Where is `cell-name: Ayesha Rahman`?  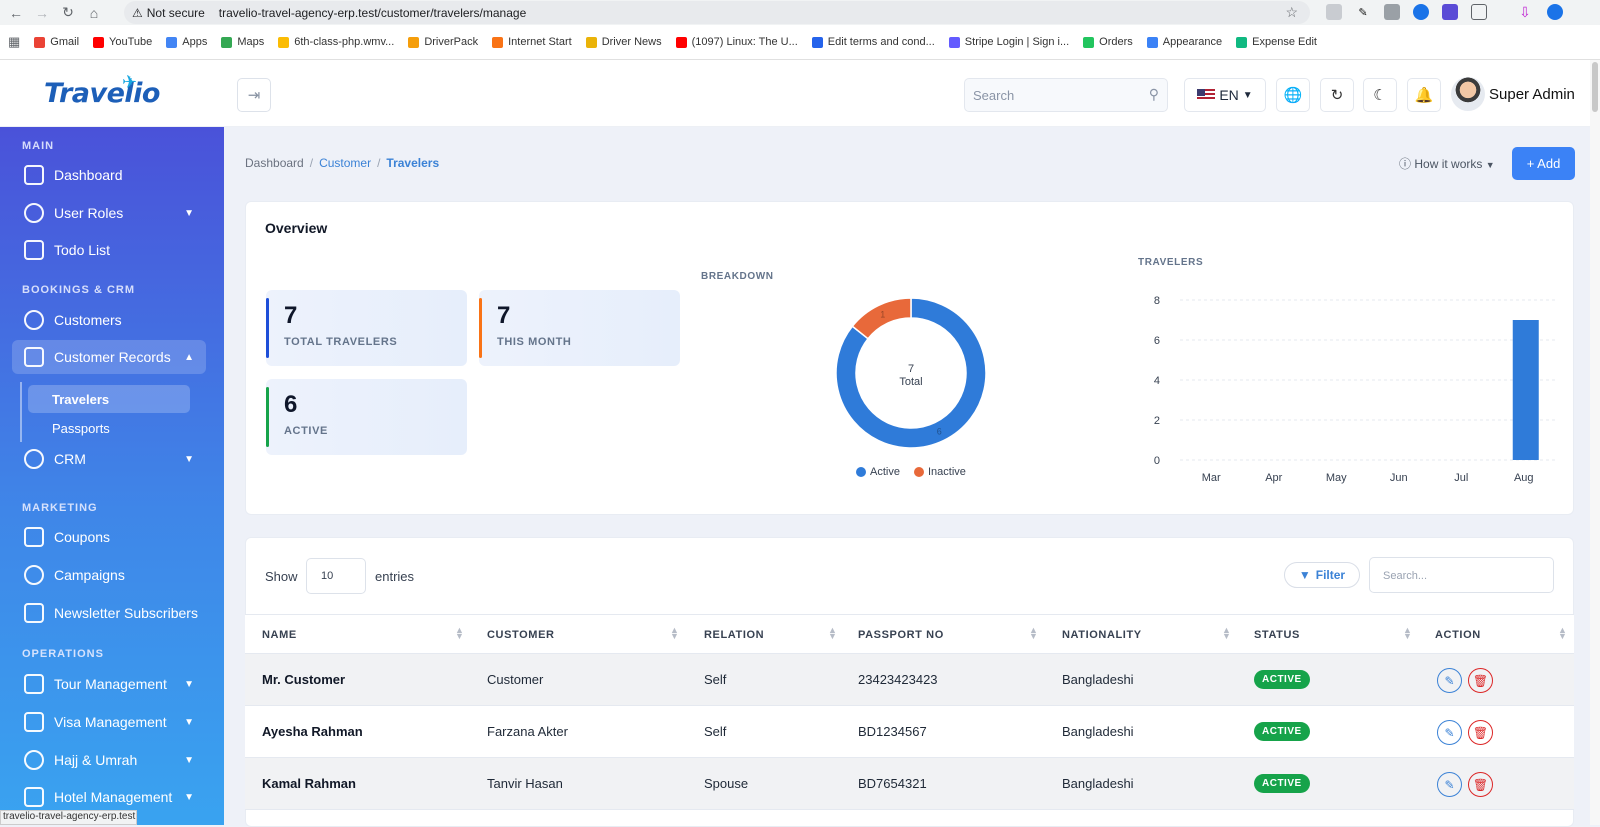
cell-name: Ayesha Rahman is located at coordinates (312, 731).